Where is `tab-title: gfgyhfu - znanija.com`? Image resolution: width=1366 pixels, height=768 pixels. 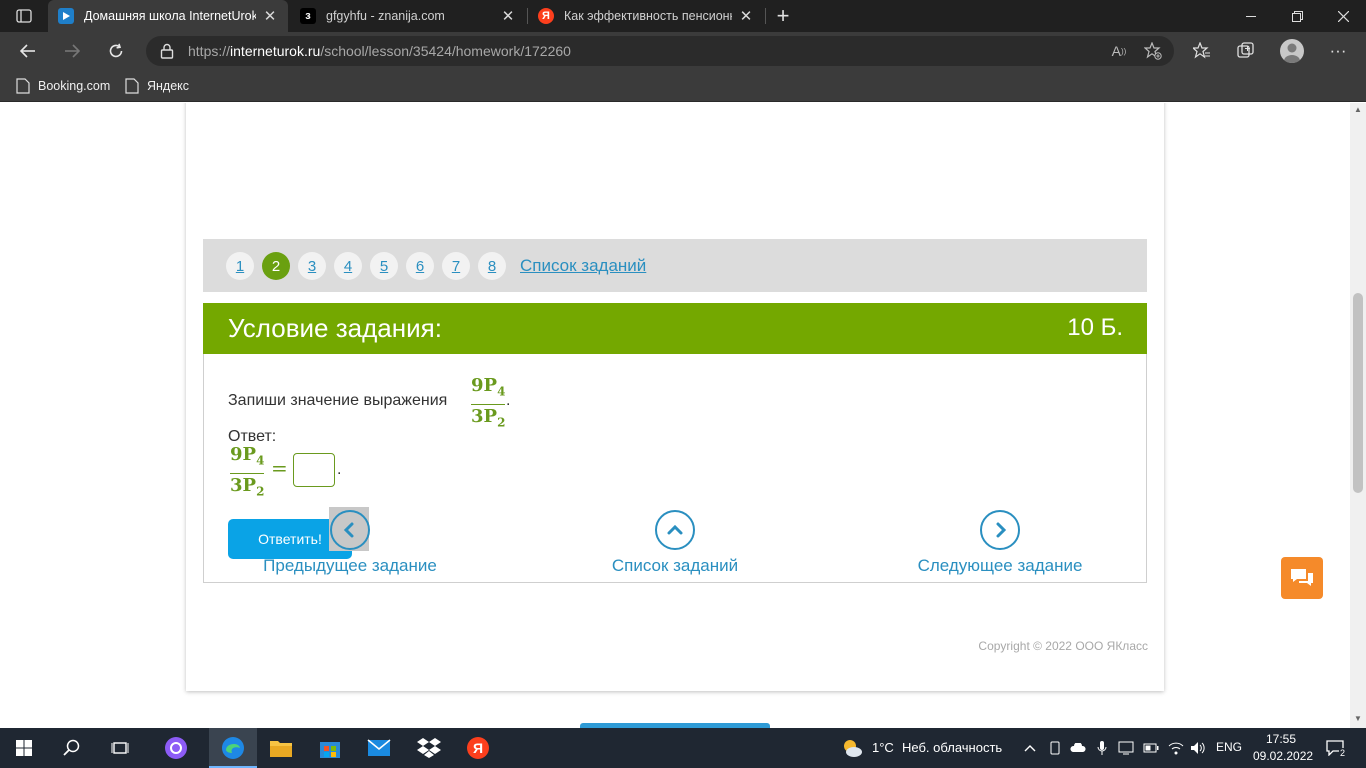 tab-title: gfgyhfu - znanija.com is located at coordinates (385, 16).